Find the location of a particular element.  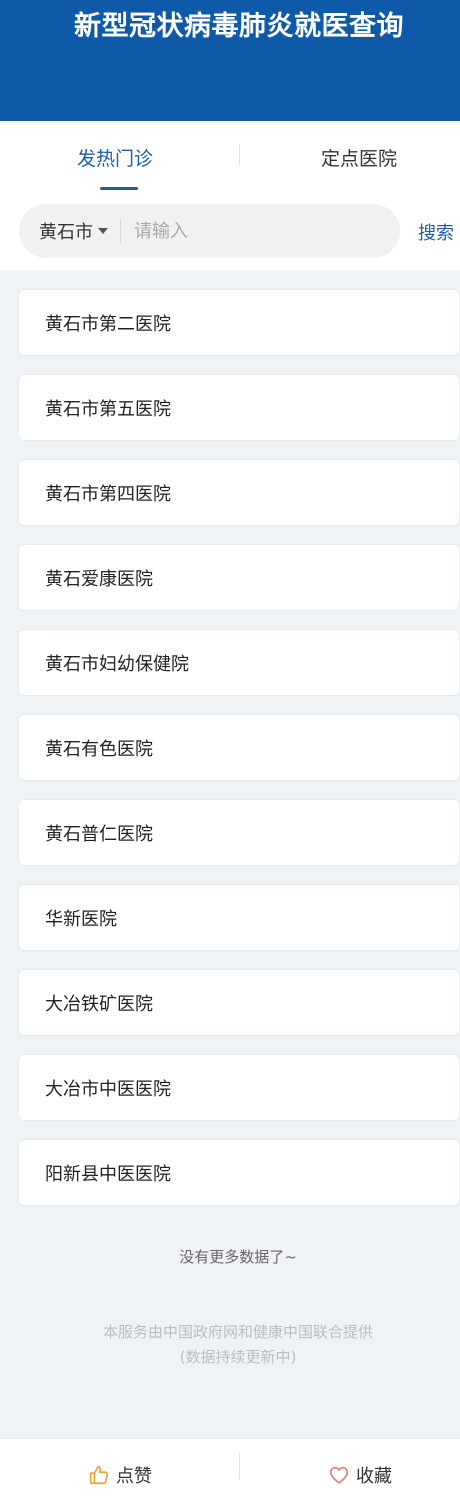

favorite-button: 收藏 is located at coordinates (350, 1474).